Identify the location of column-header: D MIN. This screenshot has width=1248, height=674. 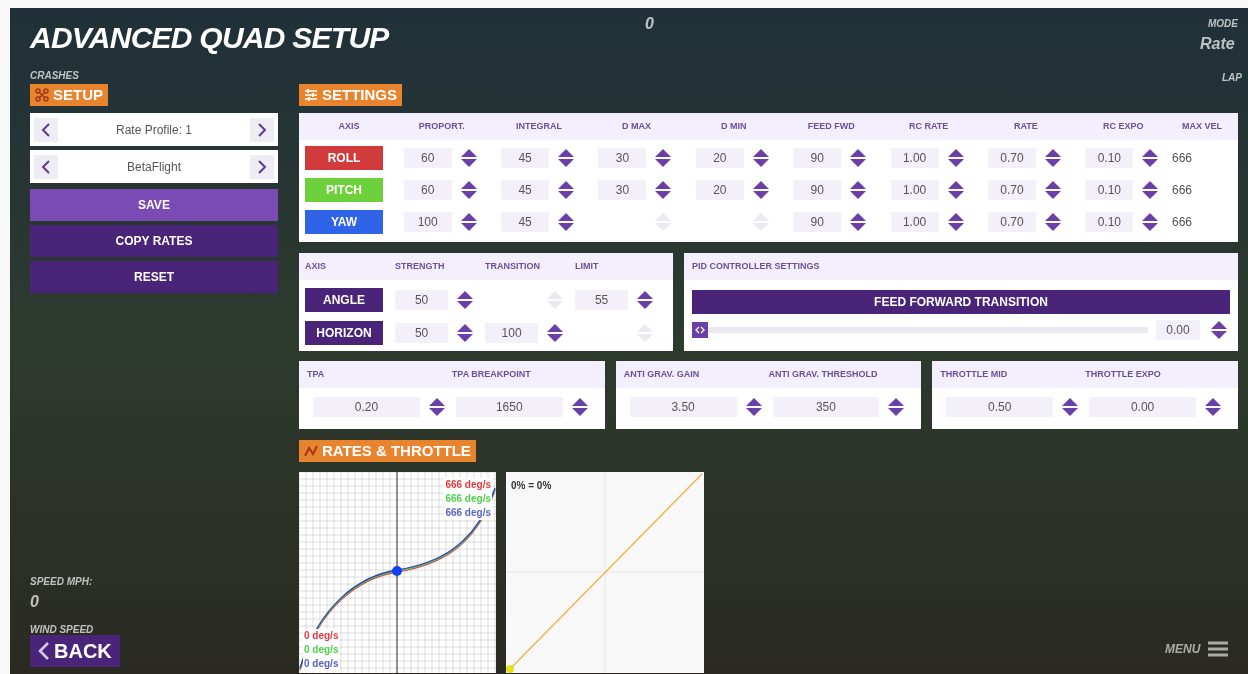
(734, 126).